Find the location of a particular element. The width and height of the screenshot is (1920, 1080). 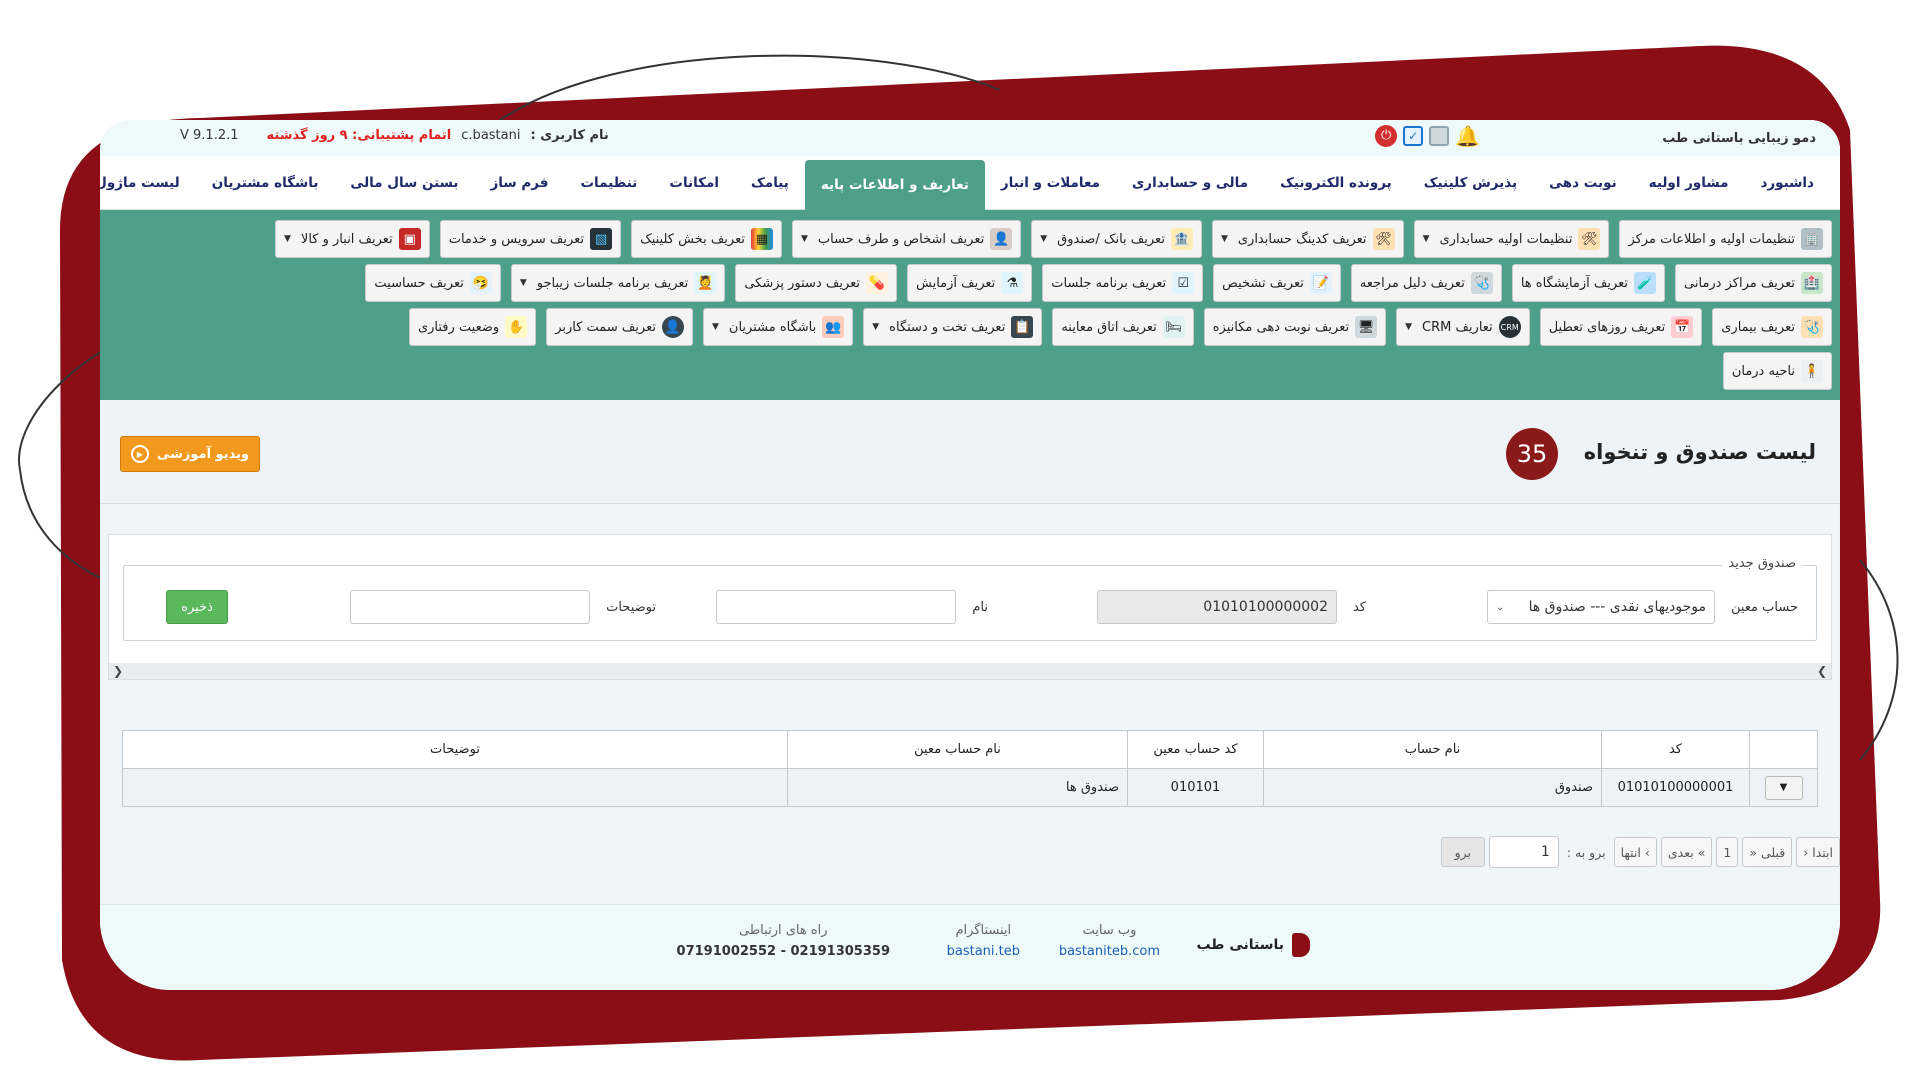

brand-name: باستانی طب is located at coordinates (1240, 945).